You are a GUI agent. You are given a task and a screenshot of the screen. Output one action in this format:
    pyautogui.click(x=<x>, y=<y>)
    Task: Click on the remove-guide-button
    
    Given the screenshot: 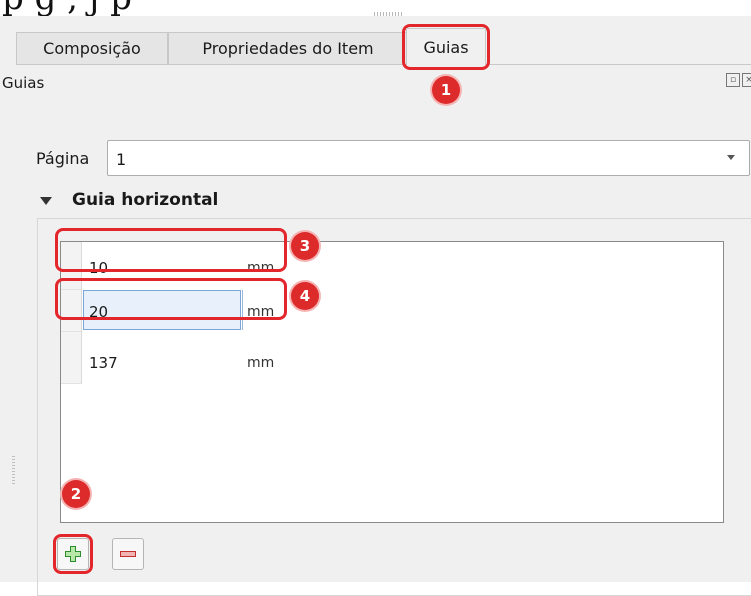 What is the action you would take?
    pyautogui.click(x=128, y=554)
    